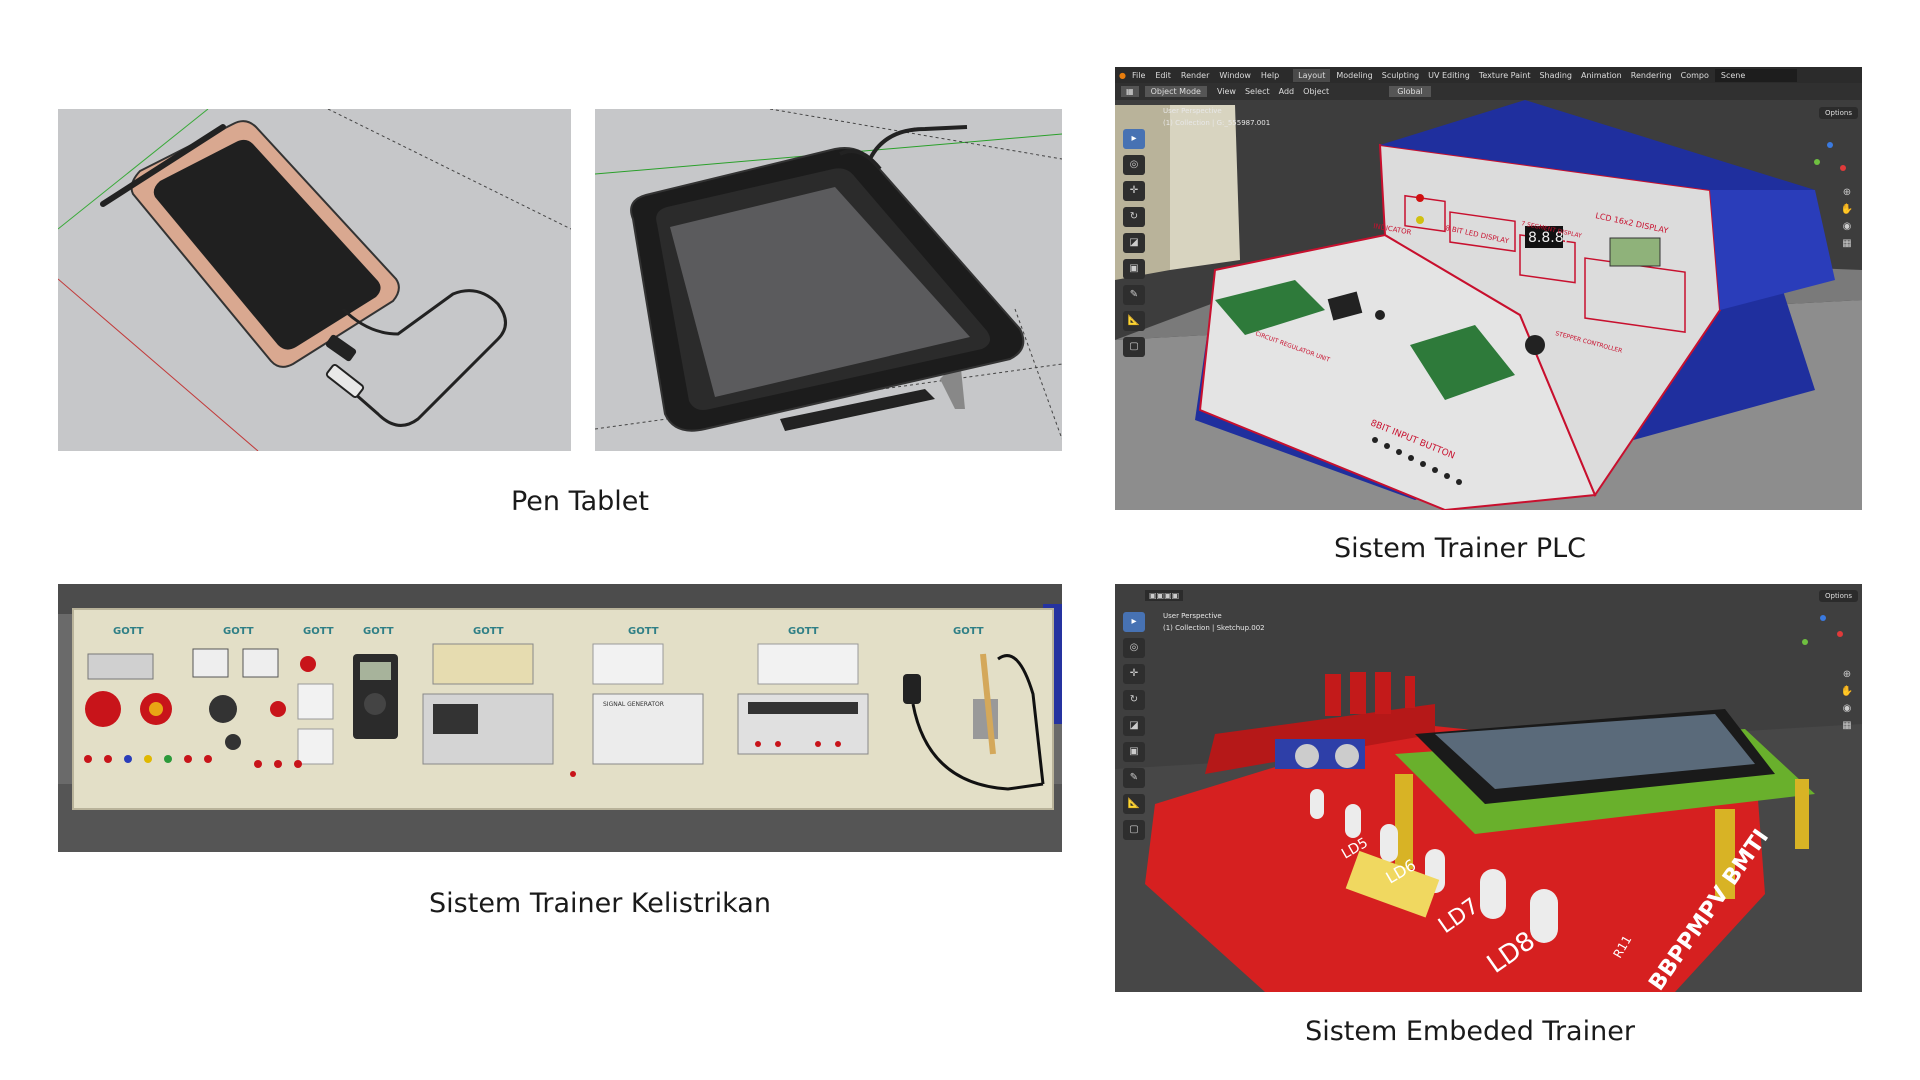  I want to click on menu-file: File, so click(1138, 75).